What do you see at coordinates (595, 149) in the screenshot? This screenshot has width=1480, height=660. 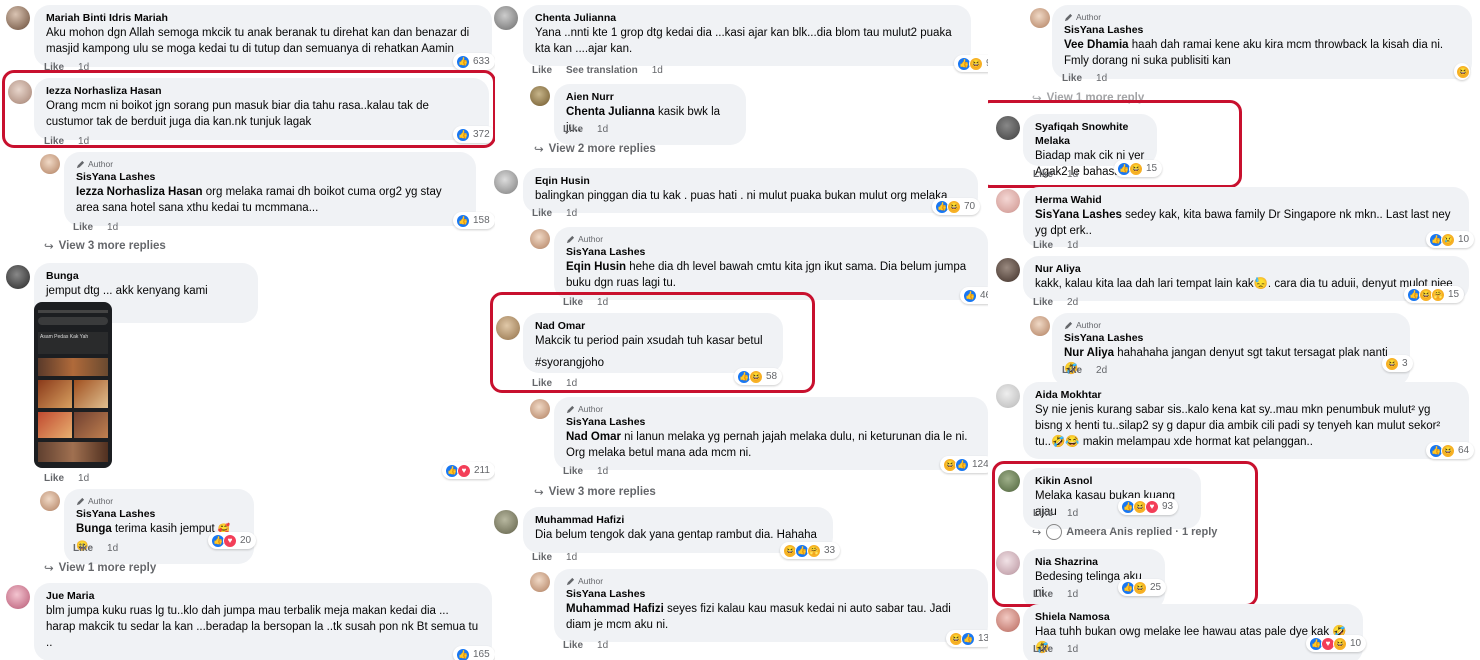 I see `view-more-replies: ↪ View 2 more replies` at bounding box center [595, 149].